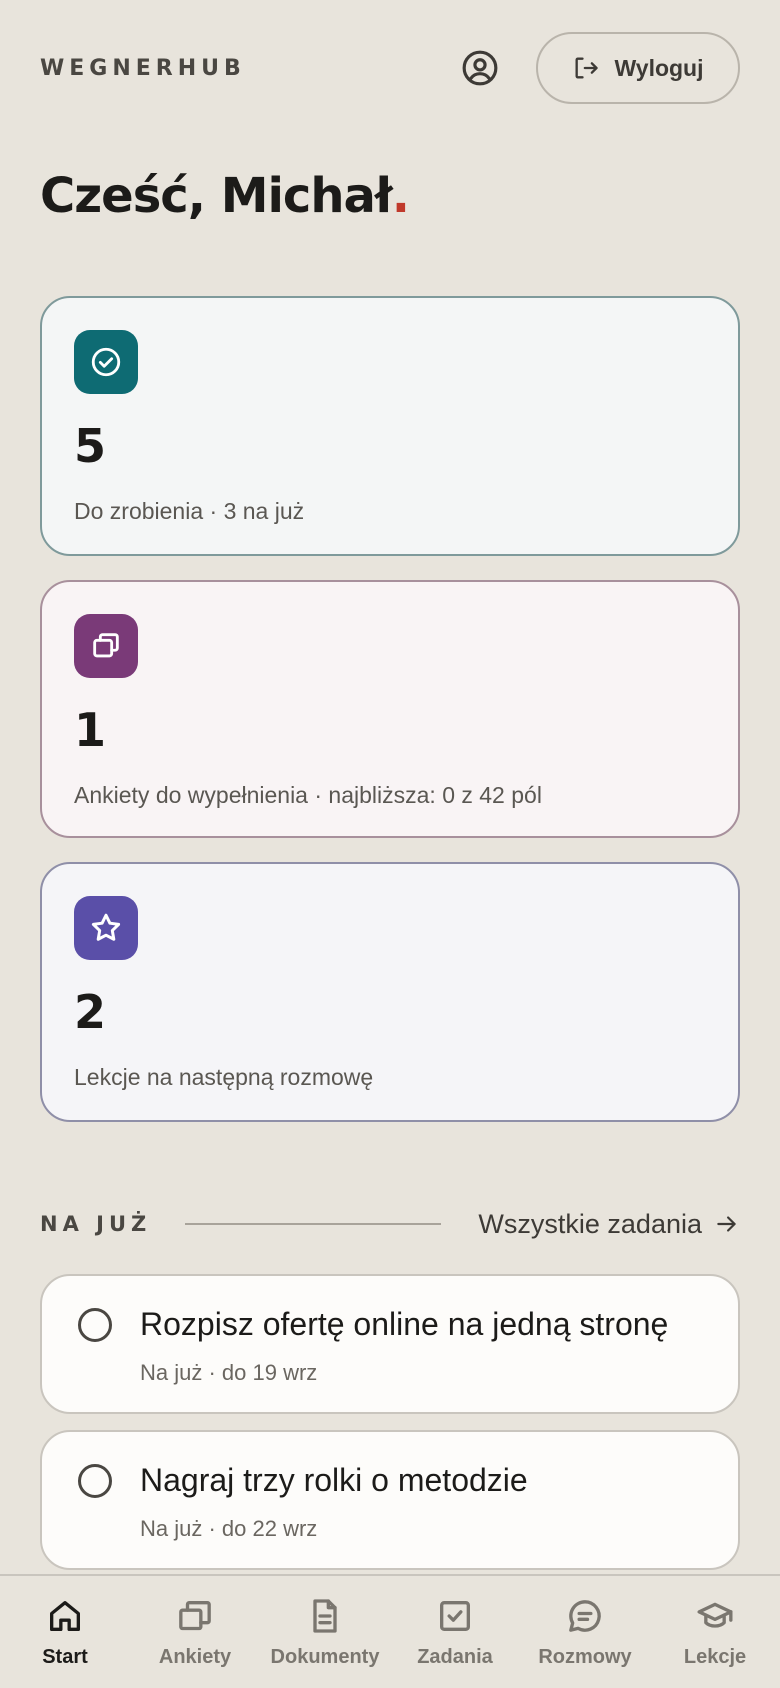 This screenshot has width=780, height=1688. Describe the element at coordinates (189, 511) in the screenshot. I see `stat-card-subtitle: Do zrobienia · 3 na już` at that location.